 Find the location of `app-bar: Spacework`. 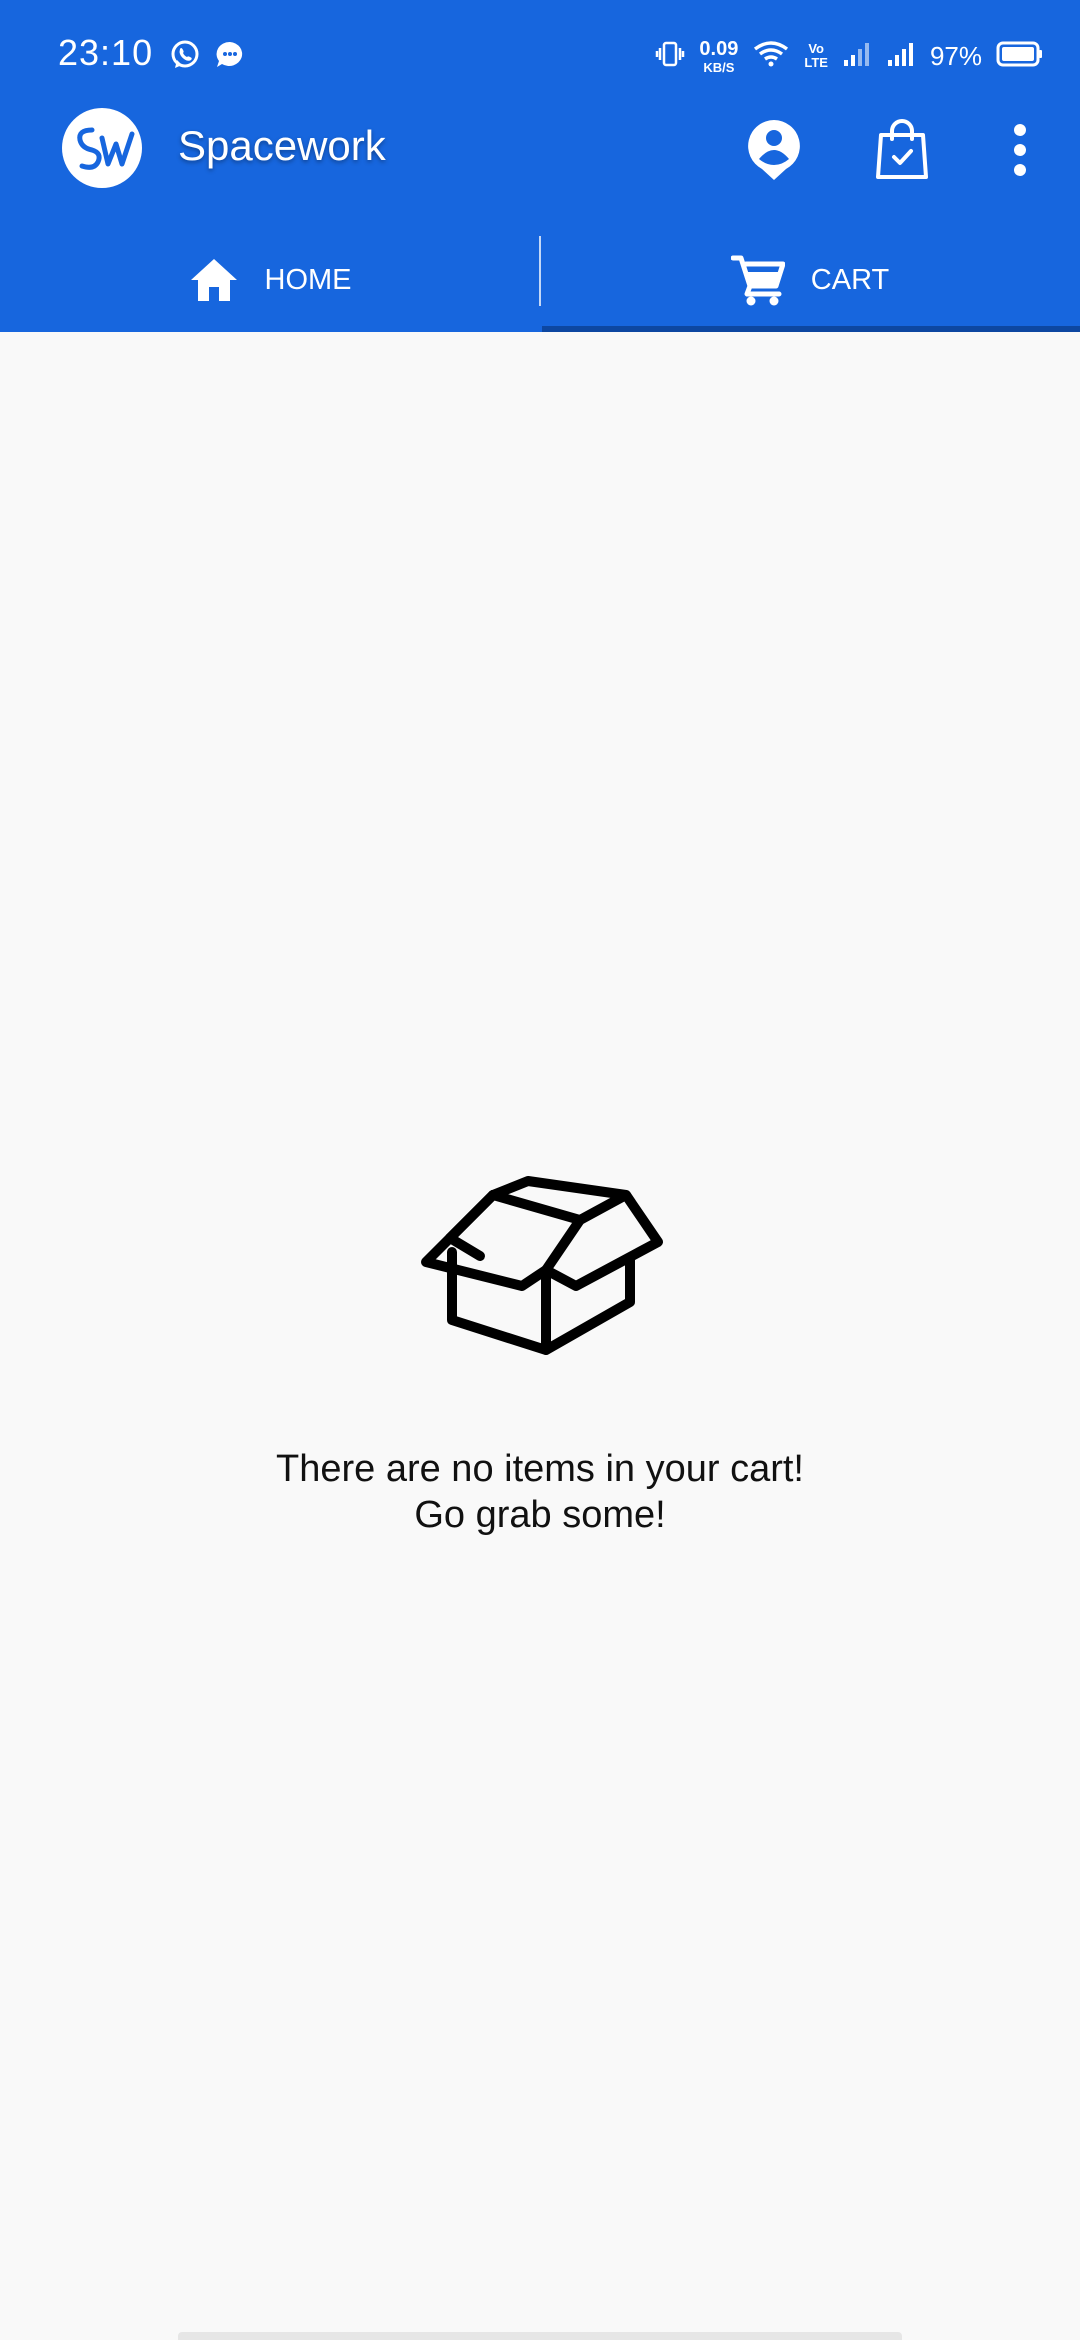

app-bar: Spacework is located at coordinates (540, 150).